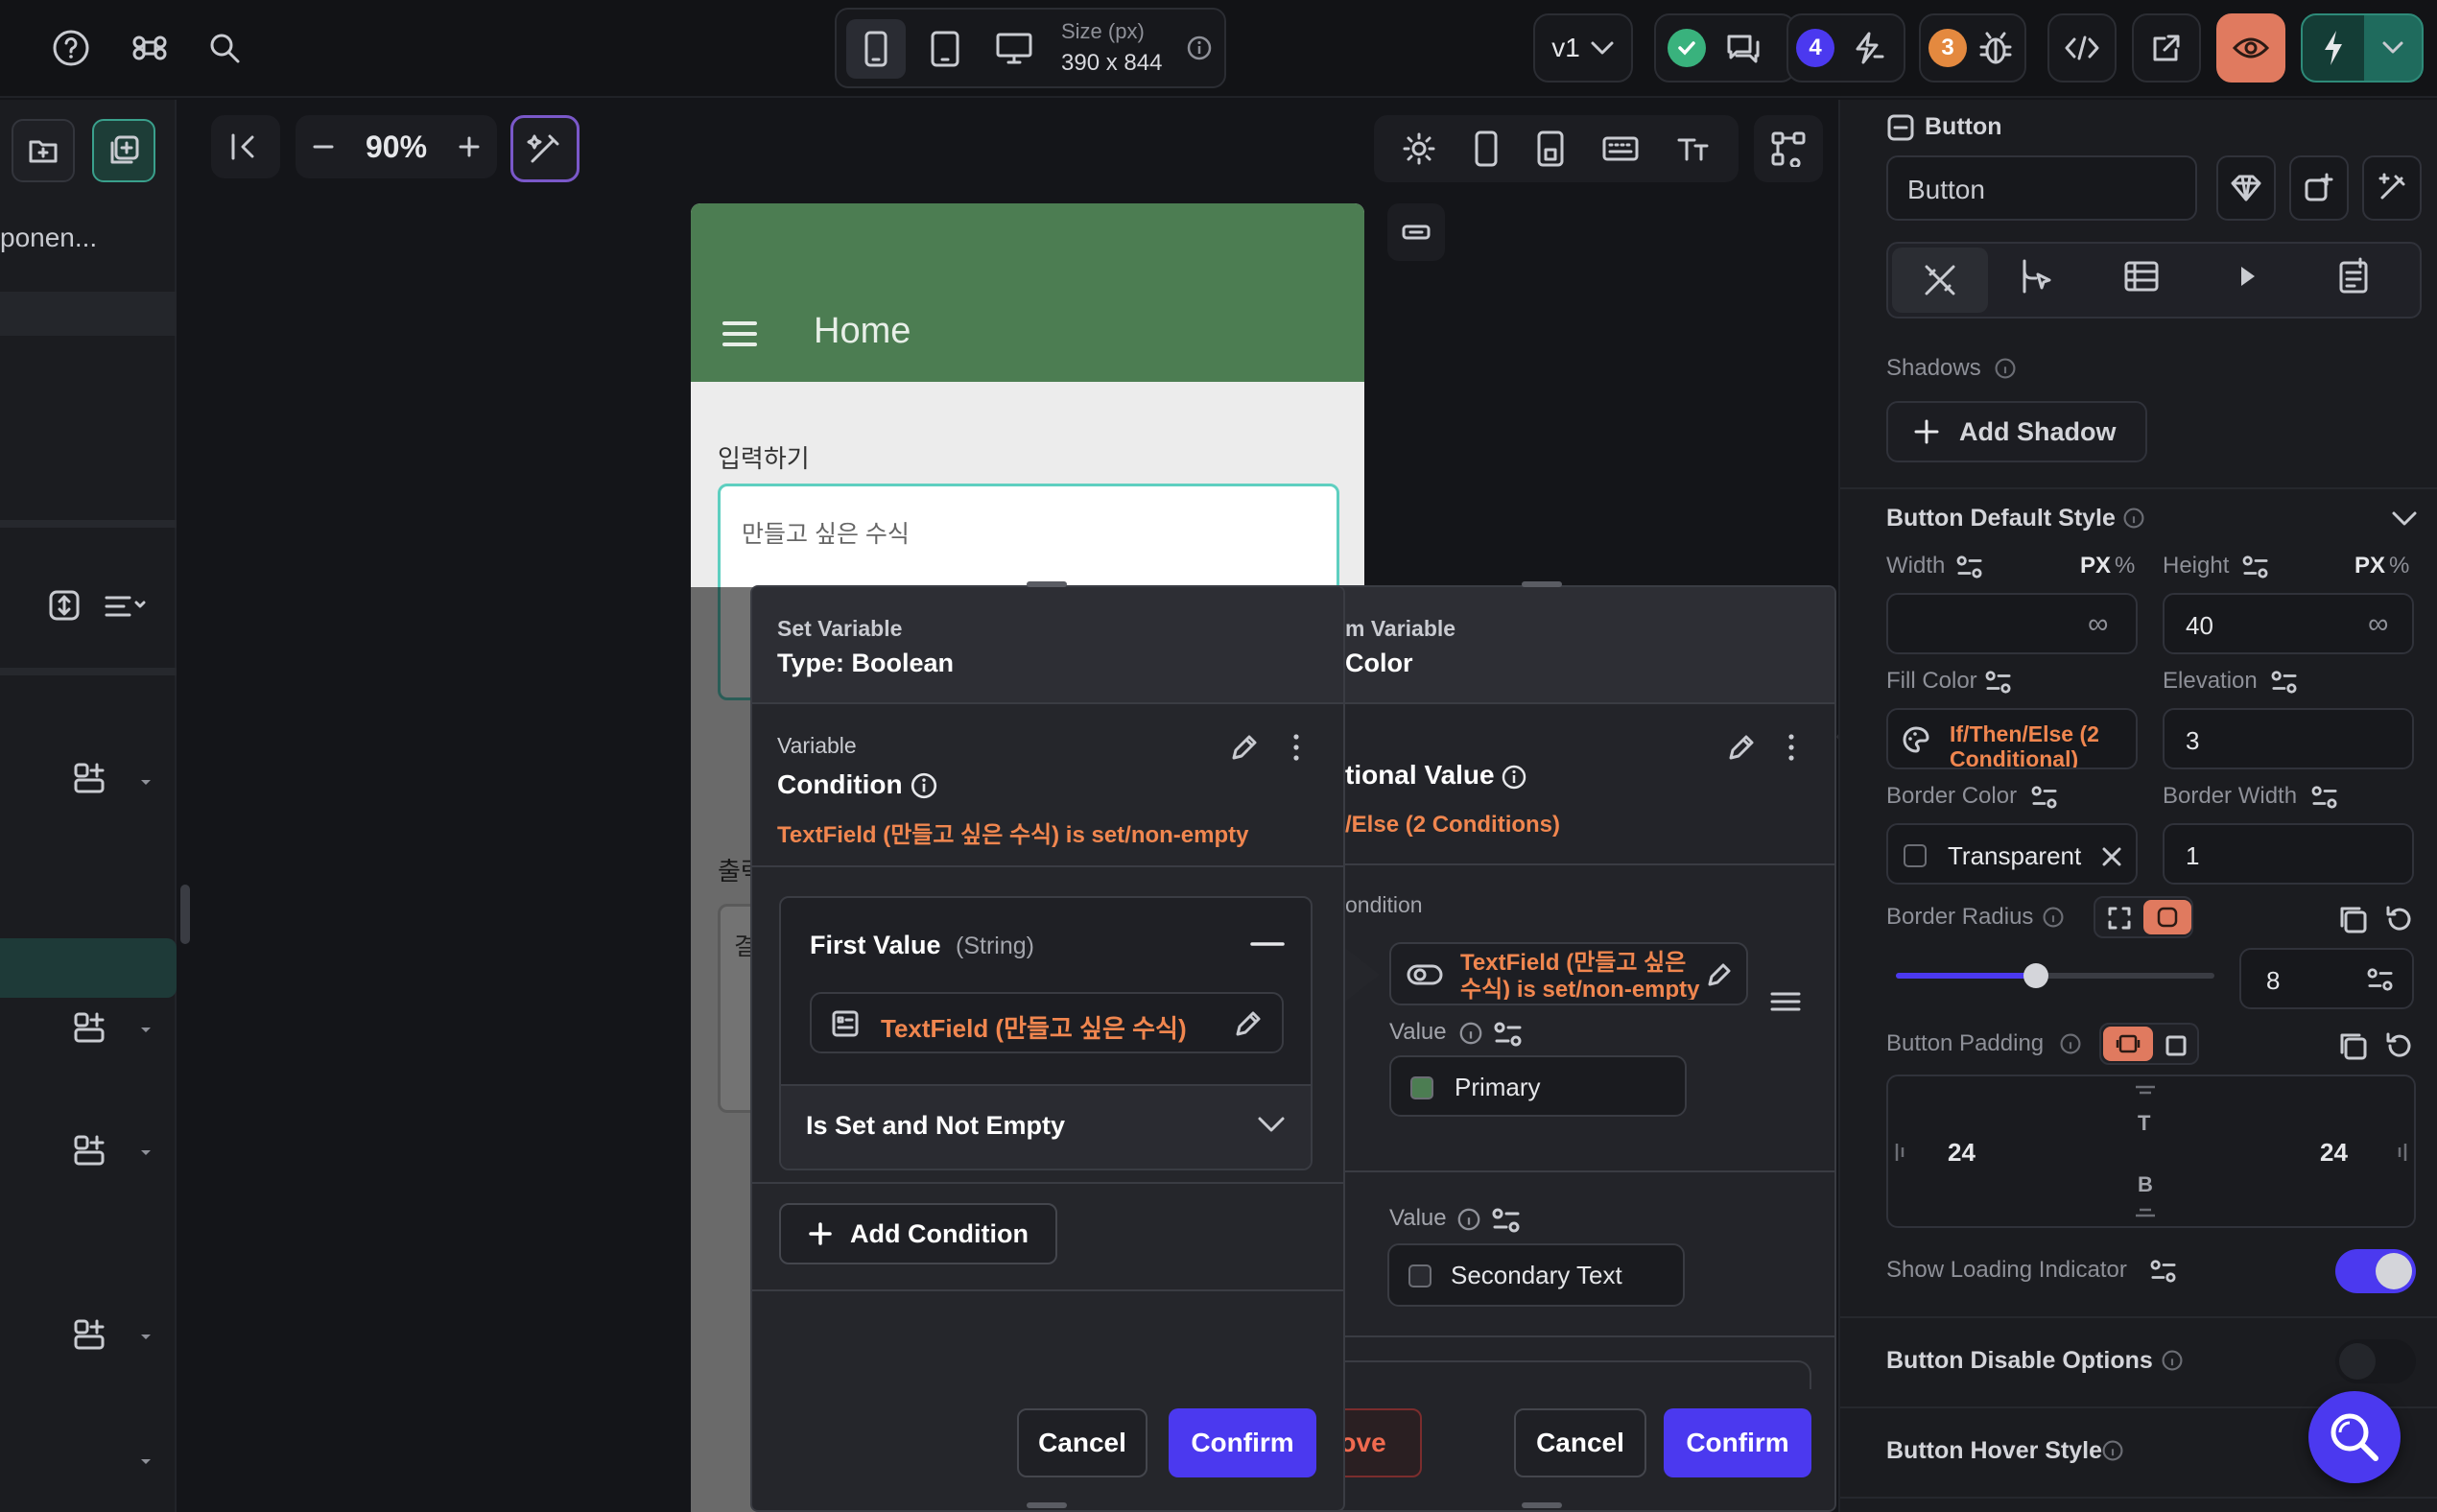 This screenshot has width=2437, height=1512. What do you see at coordinates (2369, 566) in the screenshot?
I see `height-unit-px: PX` at bounding box center [2369, 566].